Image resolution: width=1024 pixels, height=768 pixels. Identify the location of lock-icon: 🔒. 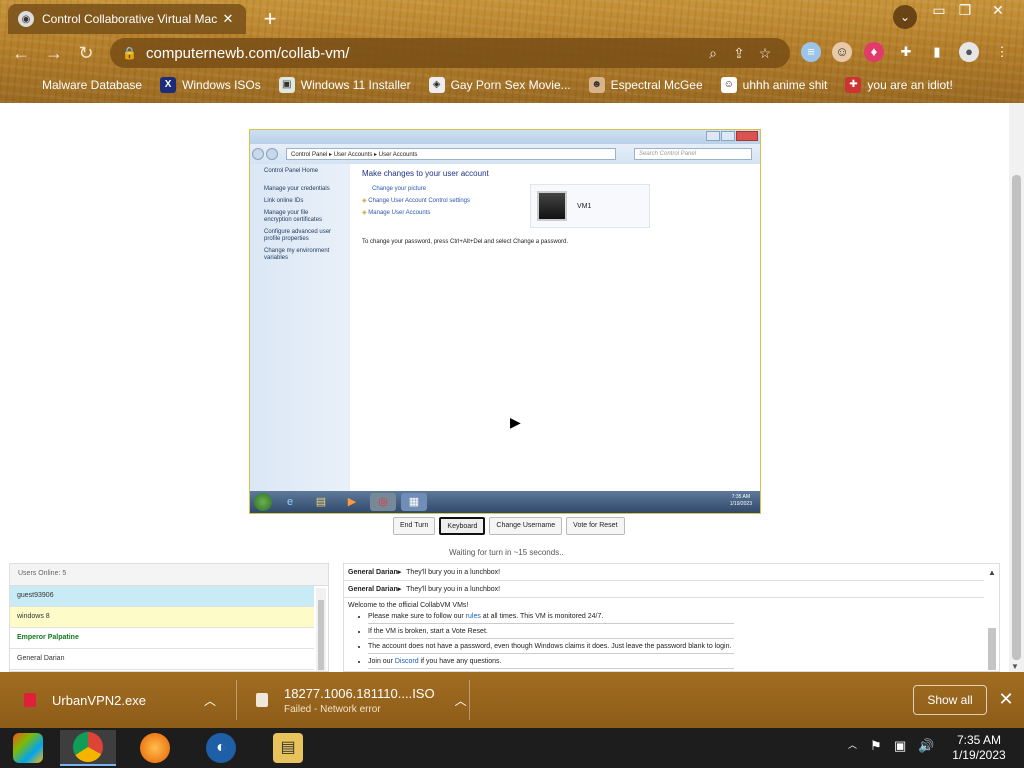
(129, 53).